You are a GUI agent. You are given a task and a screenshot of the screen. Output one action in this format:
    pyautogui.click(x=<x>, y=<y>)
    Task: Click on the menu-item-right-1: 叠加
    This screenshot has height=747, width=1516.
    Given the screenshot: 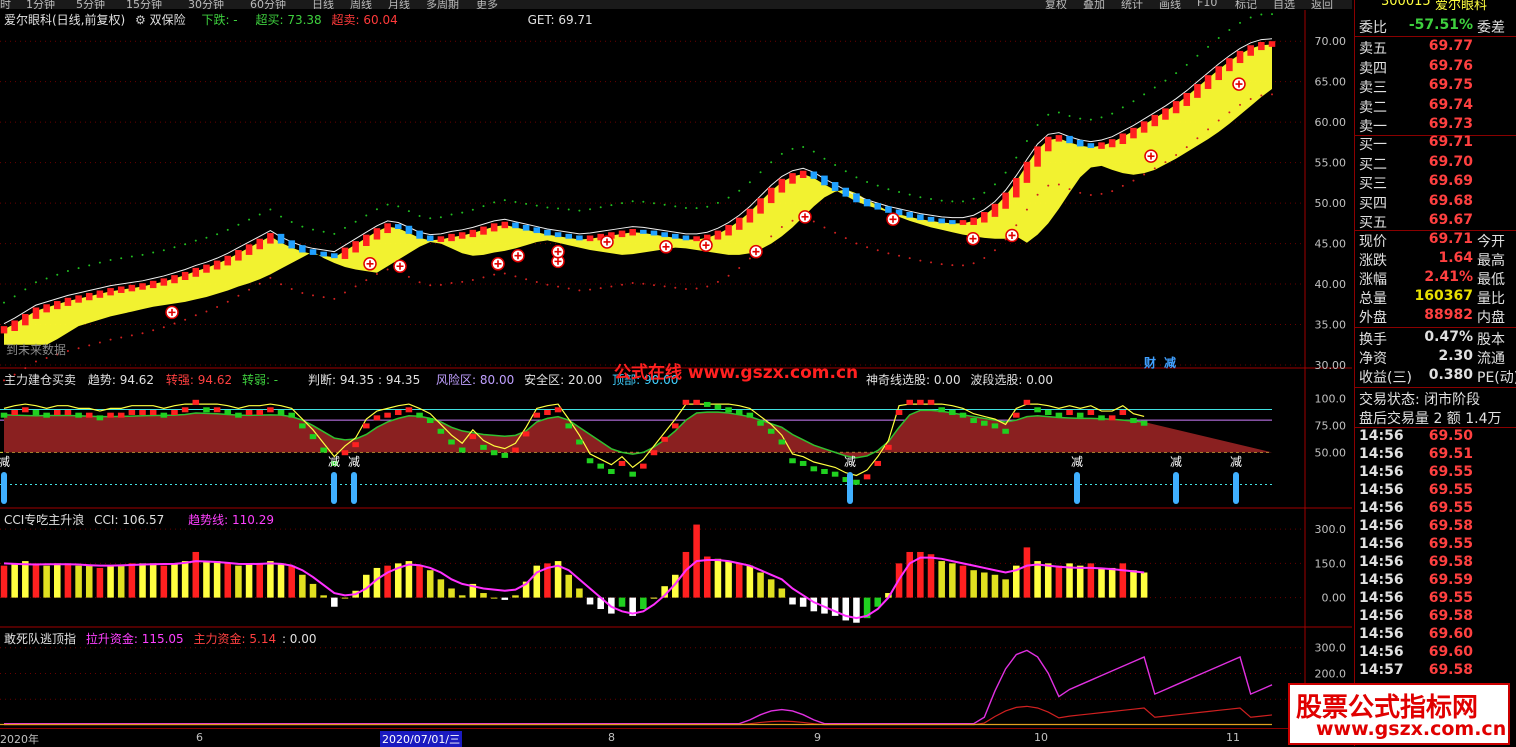 What is the action you would take?
    pyautogui.click(x=1094, y=4)
    